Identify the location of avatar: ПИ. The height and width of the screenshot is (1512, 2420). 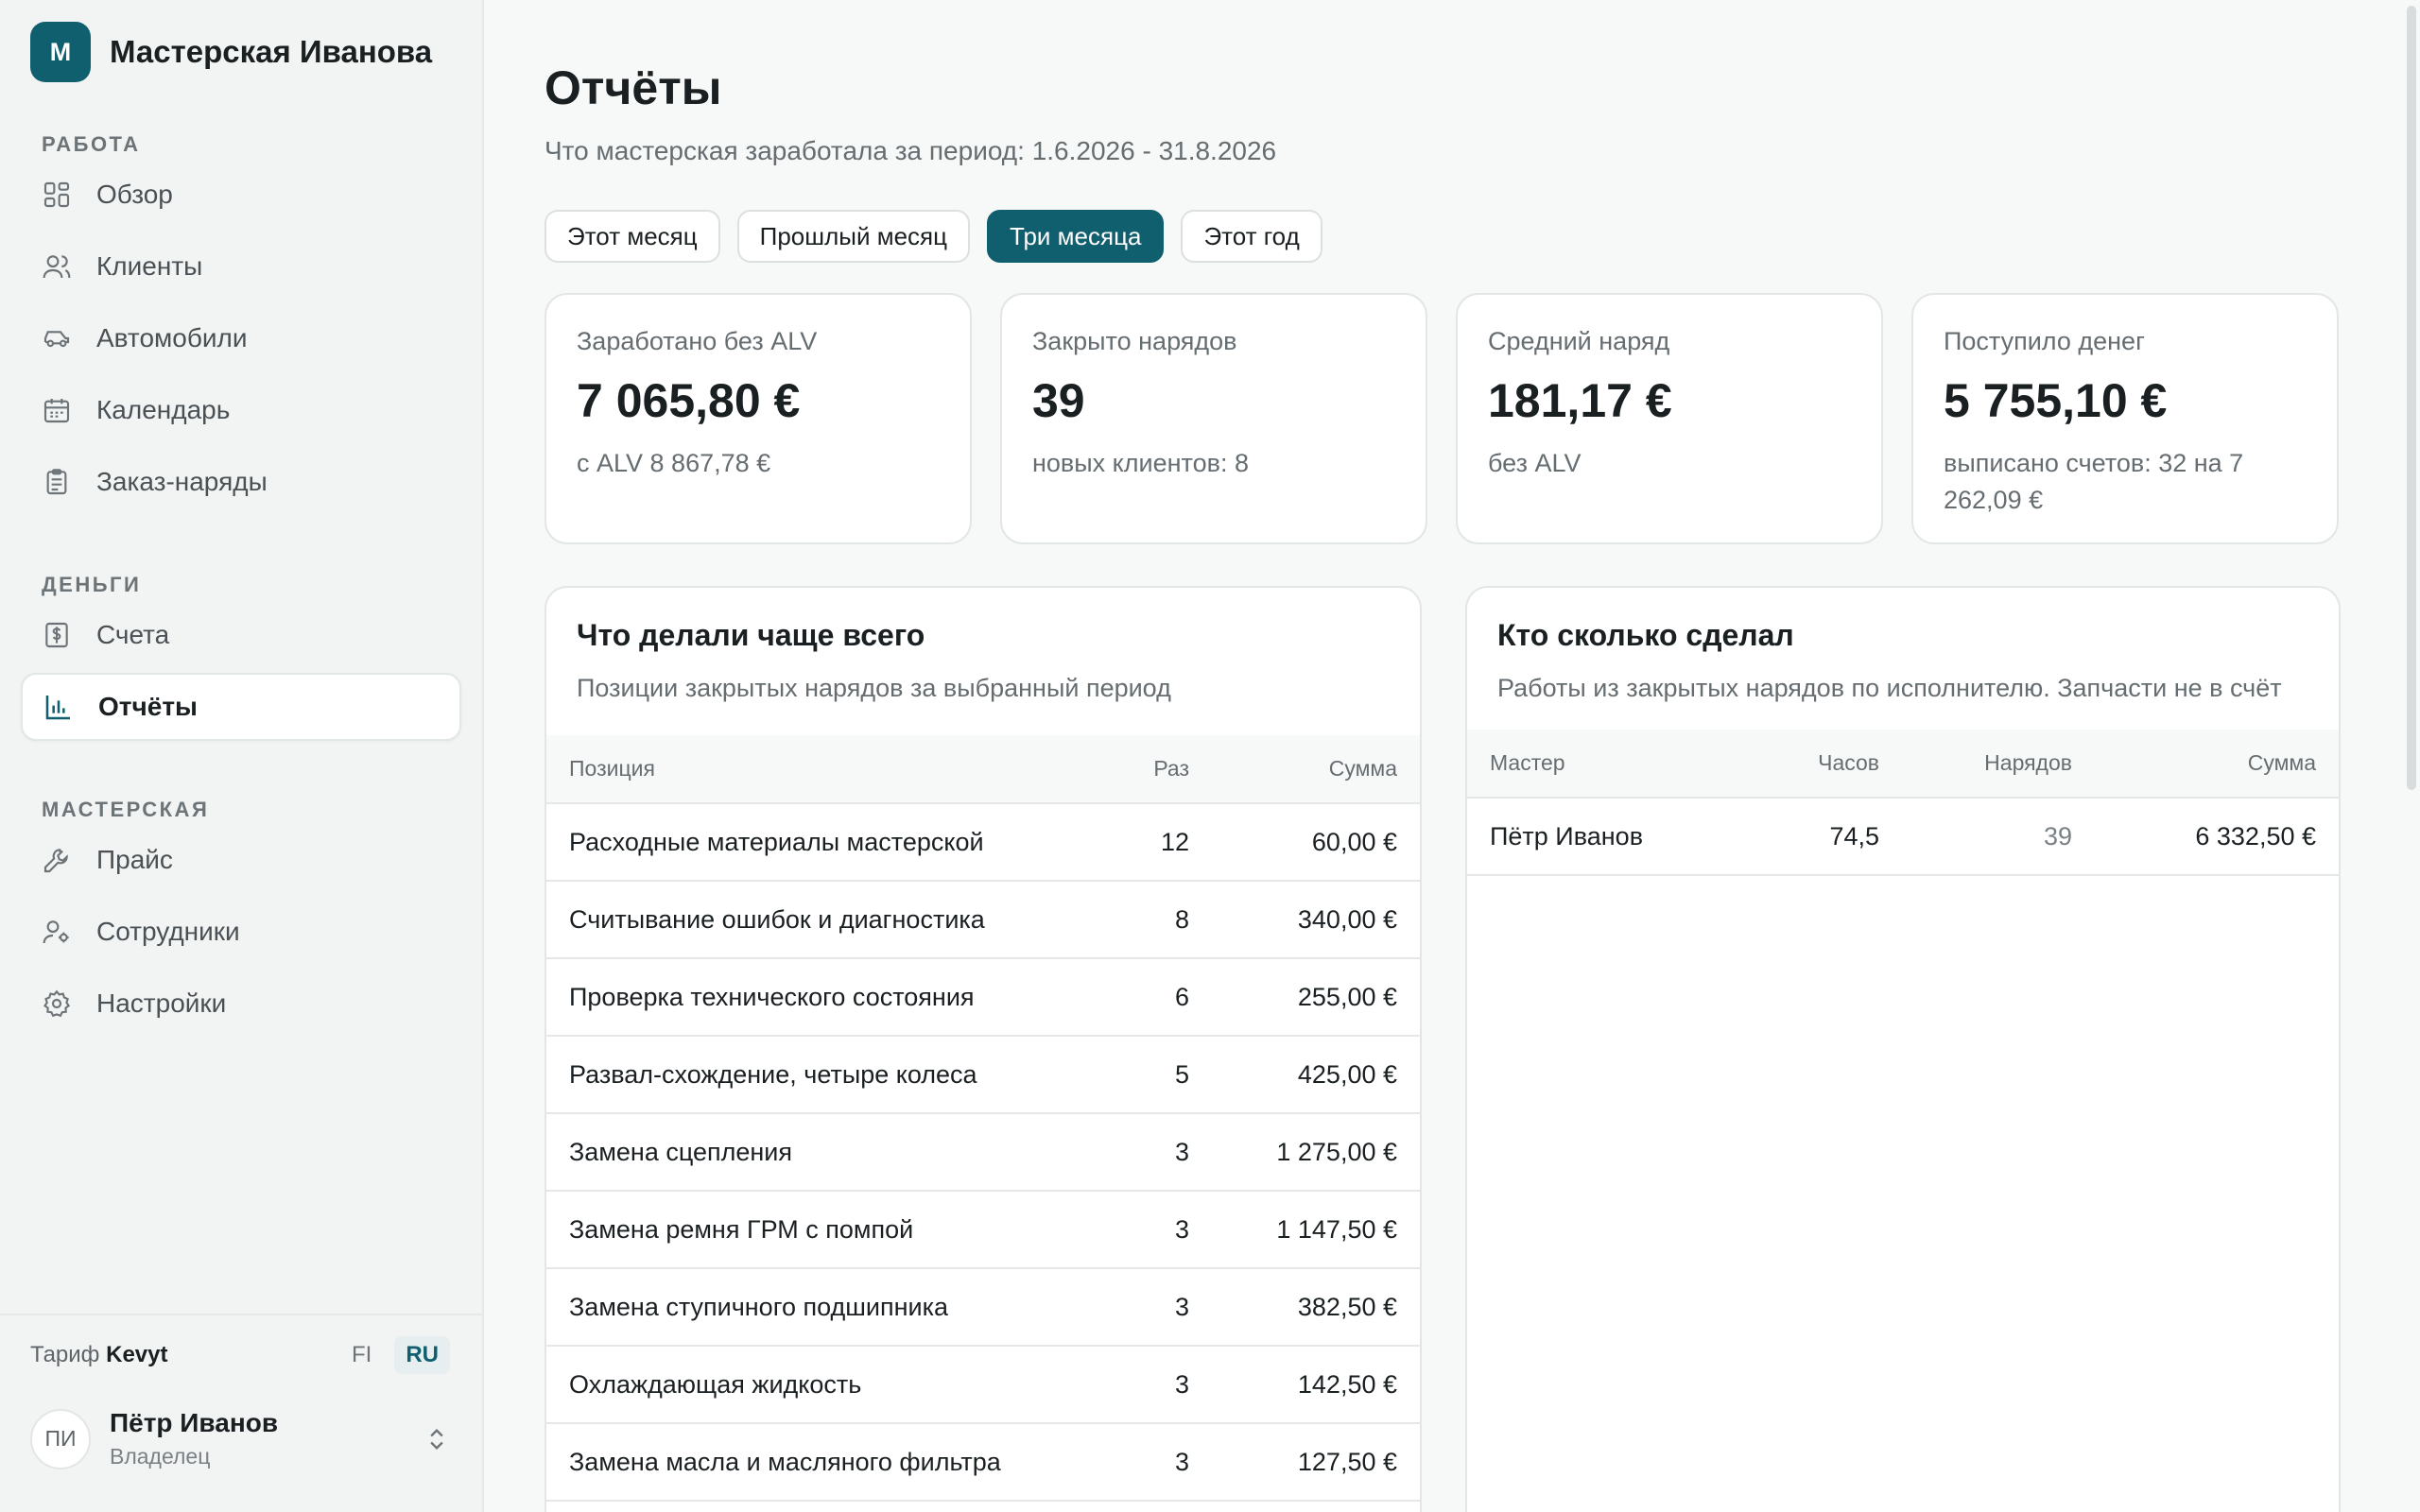
(60, 1438).